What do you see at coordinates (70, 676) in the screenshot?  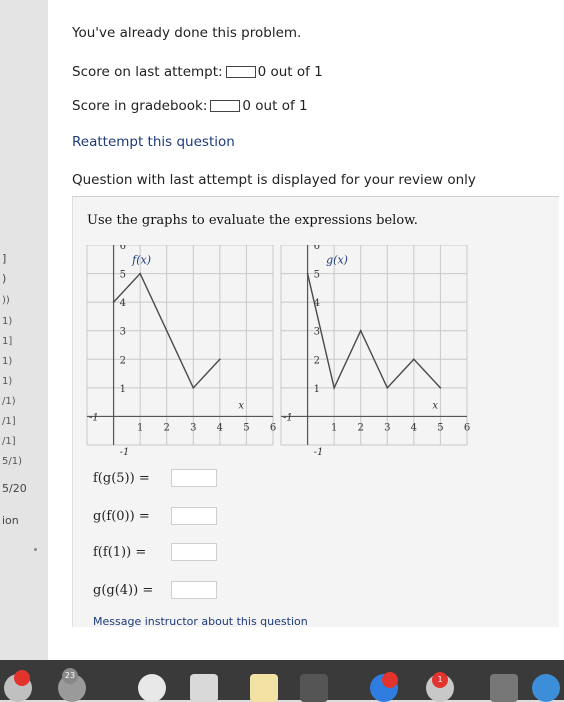 I see `notification-badge: 23` at bounding box center [70, 676].